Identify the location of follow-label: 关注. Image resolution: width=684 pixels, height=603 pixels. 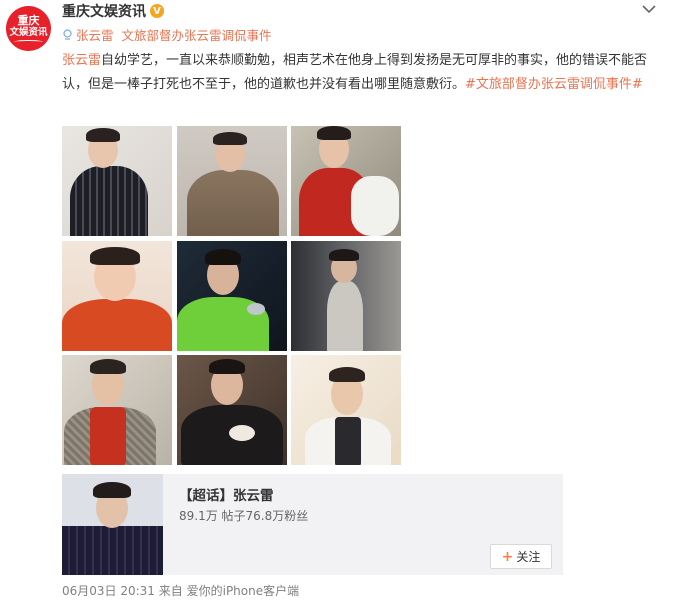
(528, 557).